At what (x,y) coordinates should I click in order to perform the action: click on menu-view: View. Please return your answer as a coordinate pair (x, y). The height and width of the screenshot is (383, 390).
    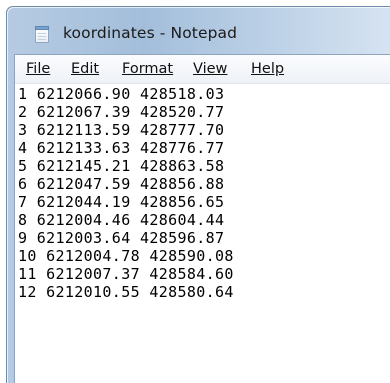
    Looking at the image, I should click on (210, 69).